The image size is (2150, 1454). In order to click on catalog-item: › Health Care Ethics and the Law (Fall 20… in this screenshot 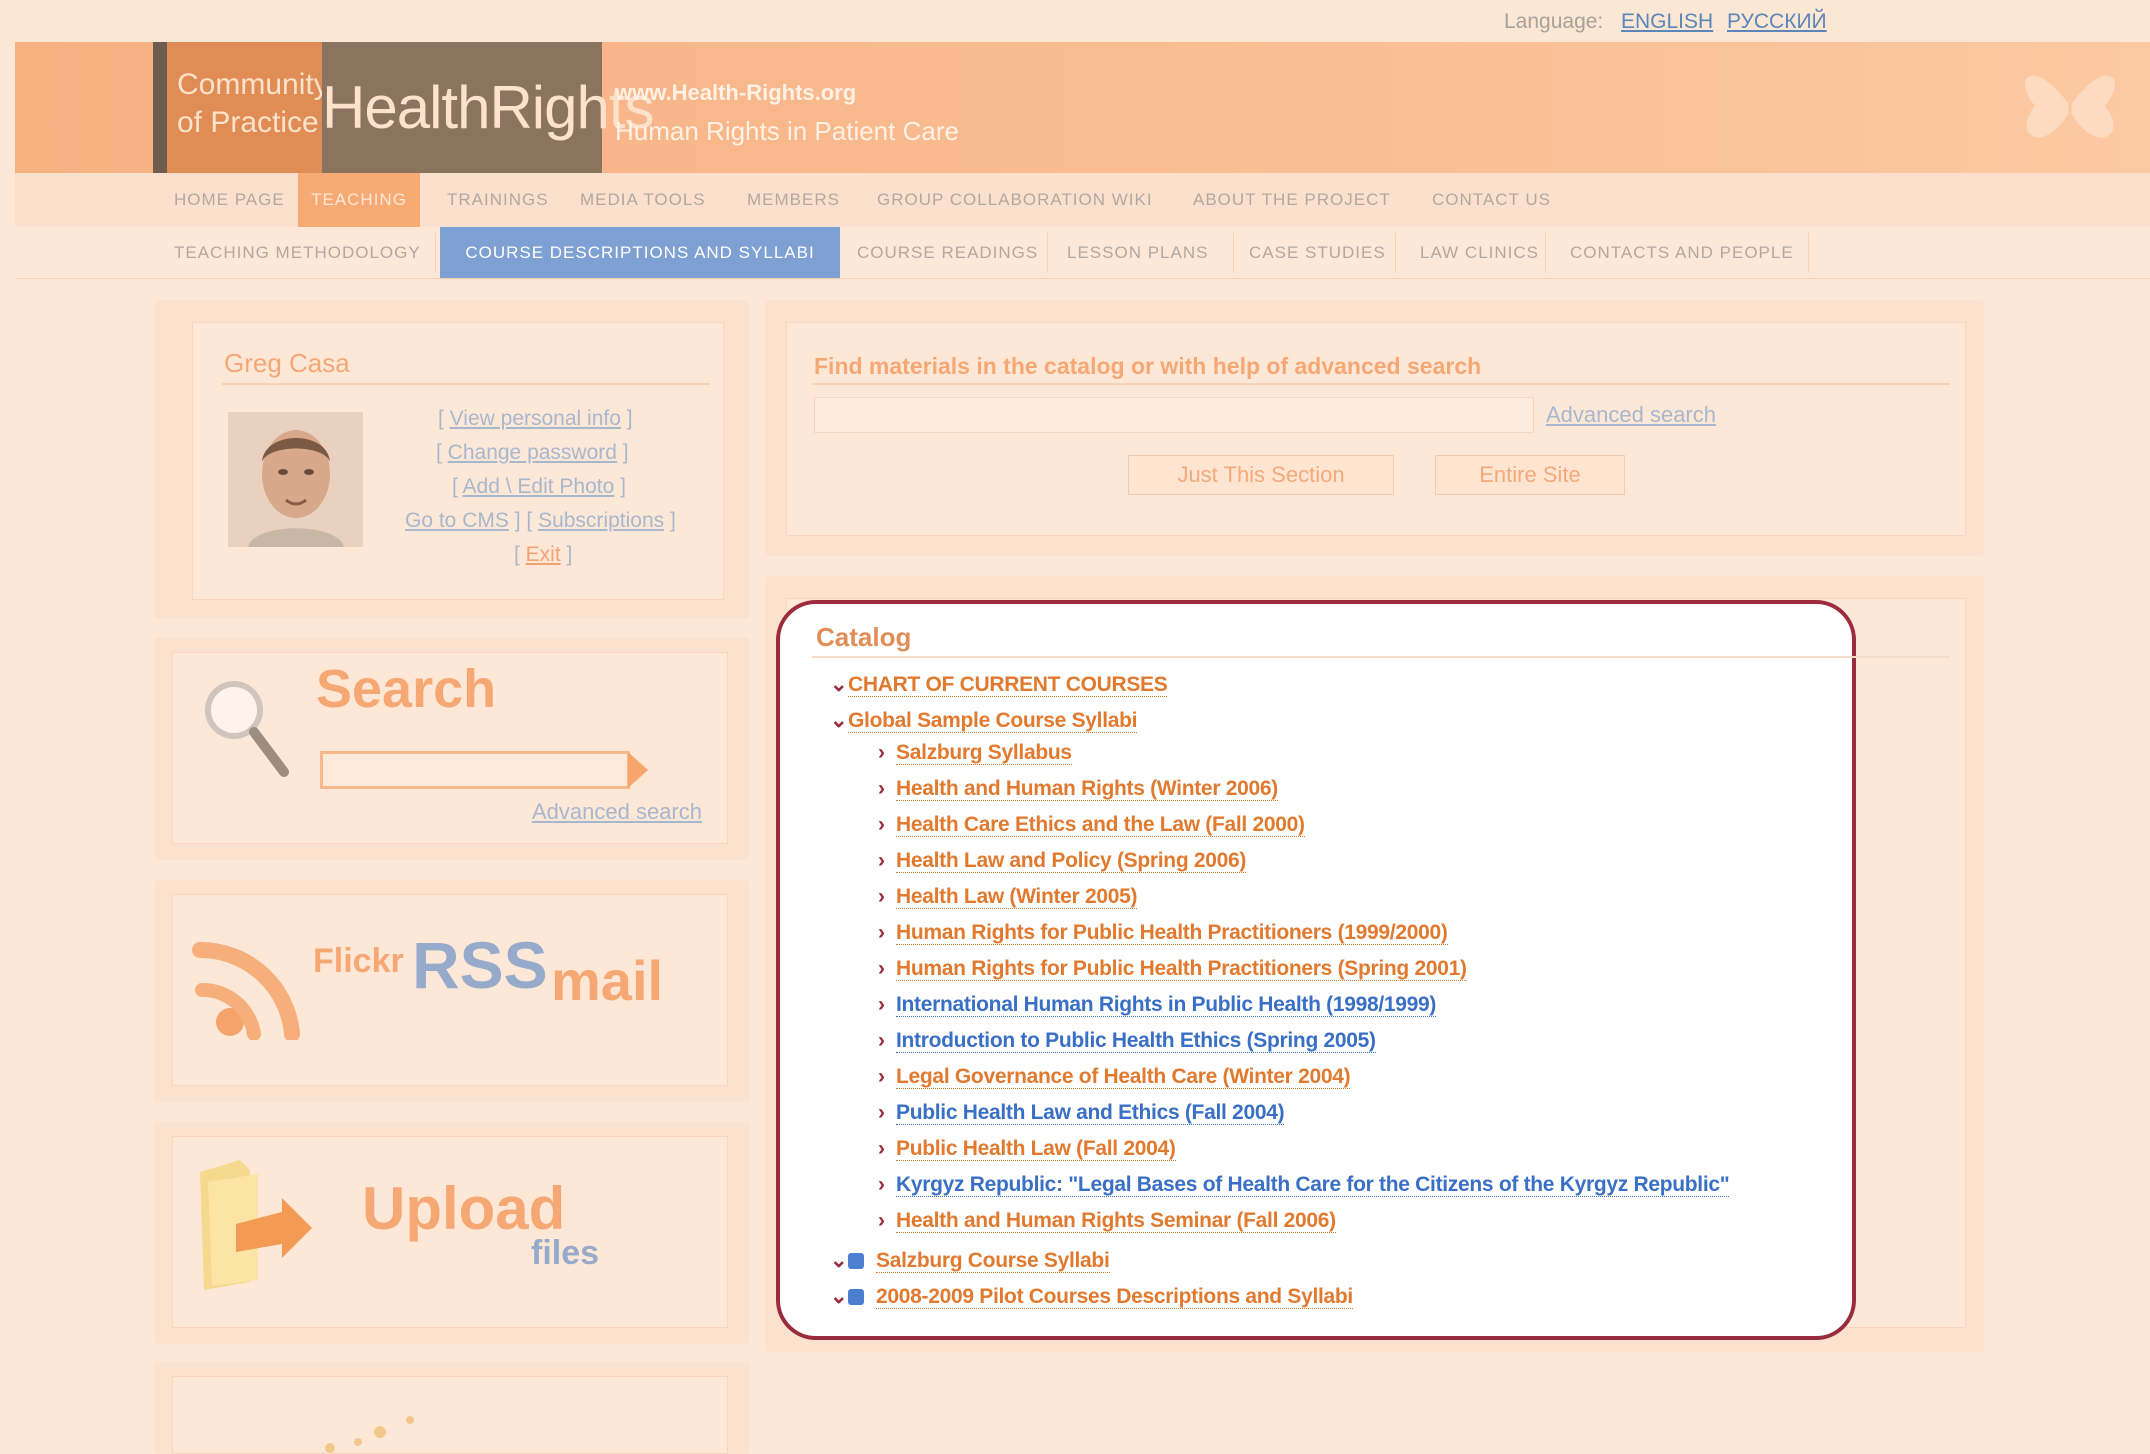, I will do `click(1091, 825)`.